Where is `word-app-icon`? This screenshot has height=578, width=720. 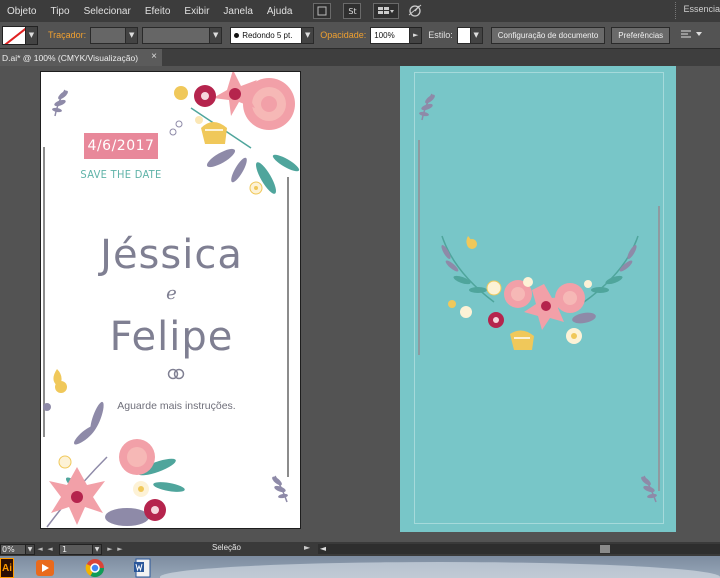 word-app-icon is located at coordinates (143, 568).